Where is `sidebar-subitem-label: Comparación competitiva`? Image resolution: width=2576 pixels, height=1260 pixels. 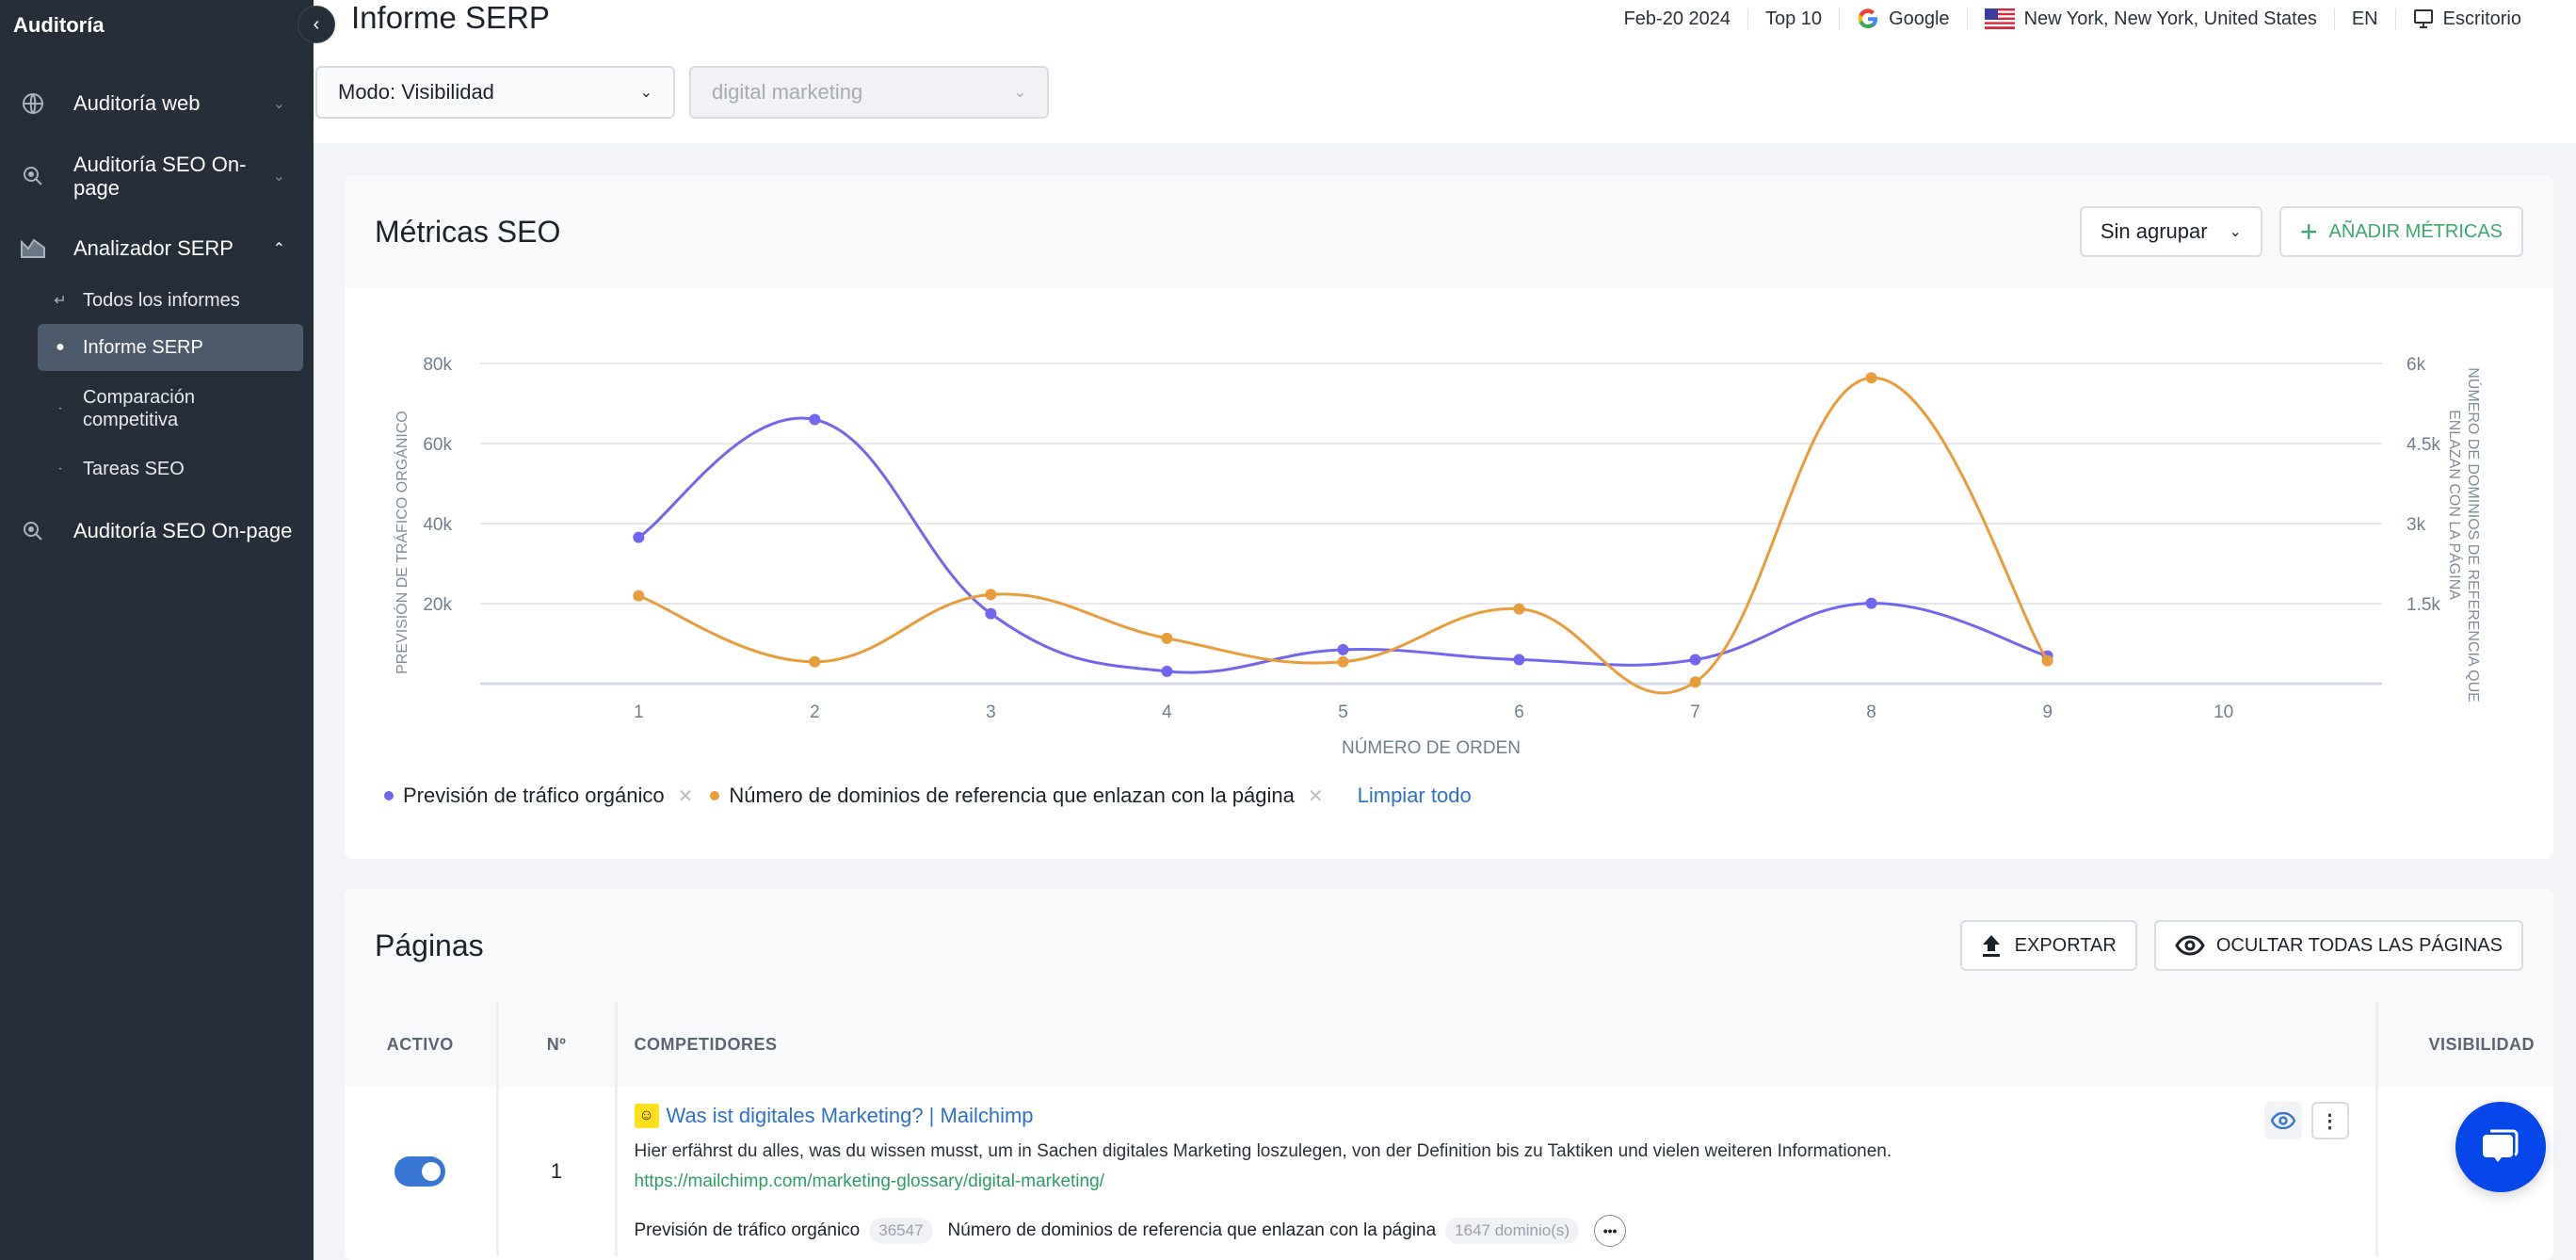 sidebar-subitem-label: Comparación competitiva is located at coordinates (139, 409).